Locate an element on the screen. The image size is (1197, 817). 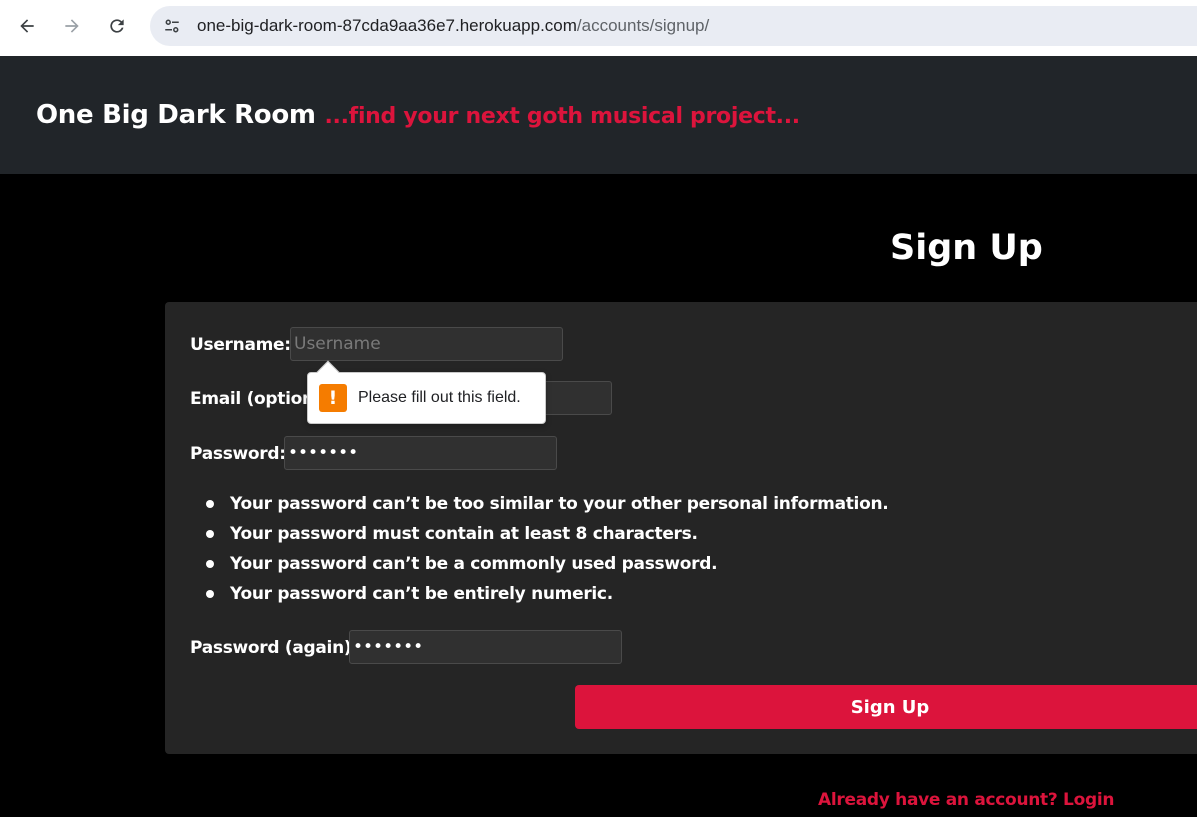
arrow-right-icon is located at coordinates (72, 26).